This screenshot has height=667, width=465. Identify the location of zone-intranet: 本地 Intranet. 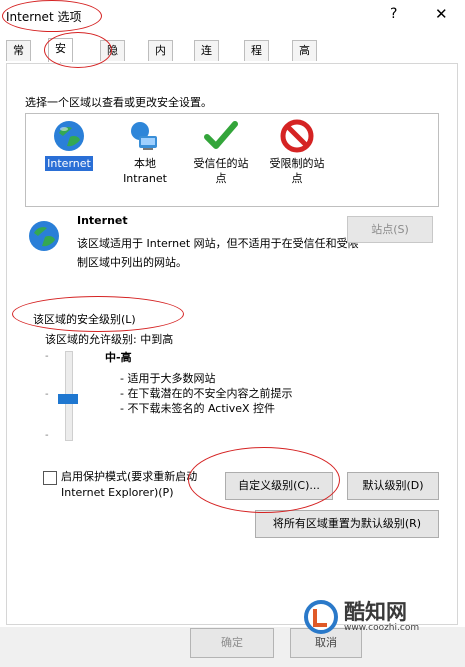
(145, 152).